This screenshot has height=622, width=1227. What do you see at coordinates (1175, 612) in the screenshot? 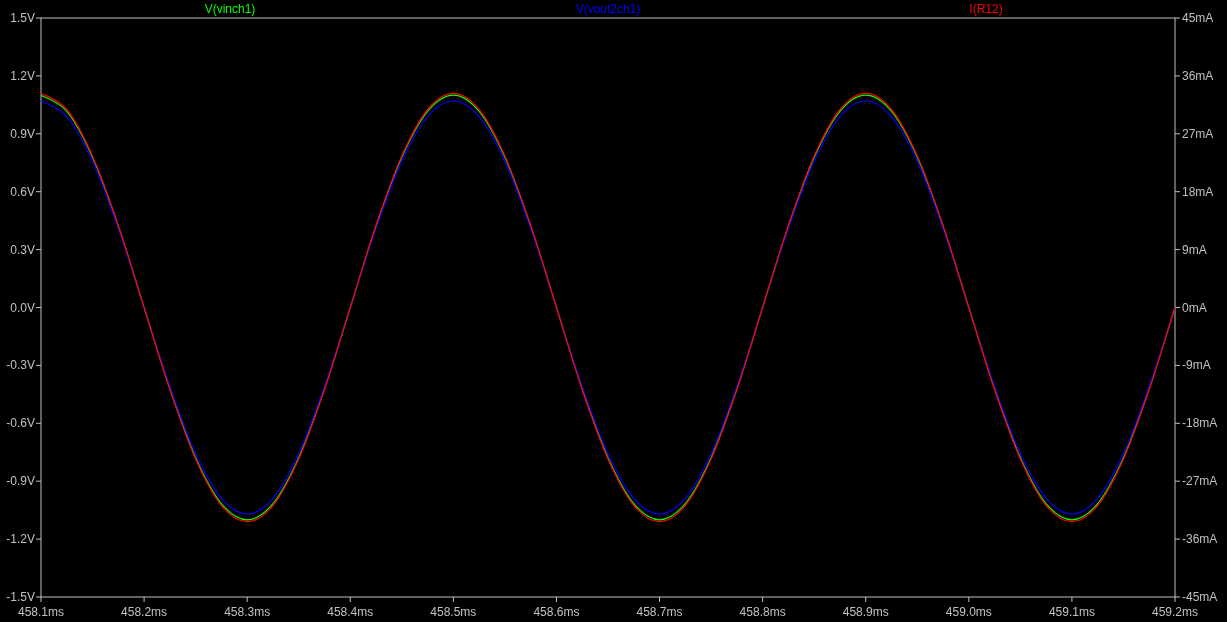
I see `axis-tick-label: 459.2ms` at bounding box center [1175, 612].